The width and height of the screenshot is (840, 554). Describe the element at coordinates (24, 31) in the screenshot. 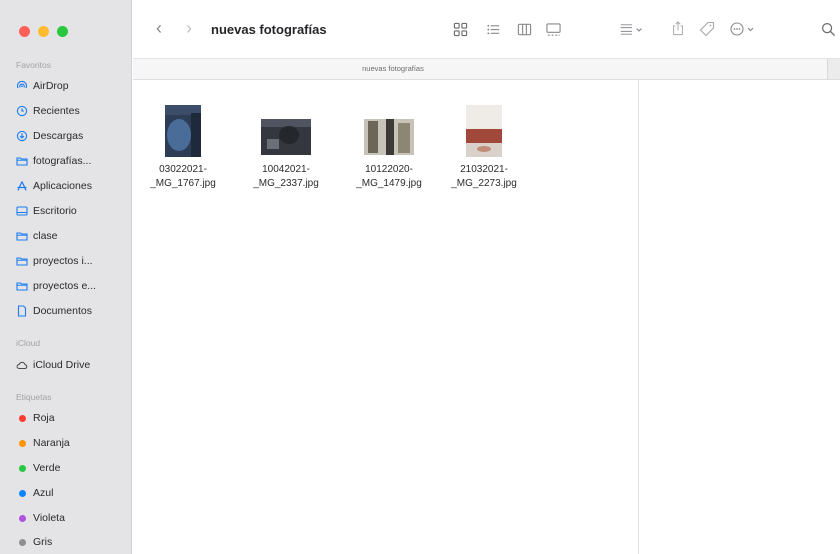

I see `close-window-button` at that location.